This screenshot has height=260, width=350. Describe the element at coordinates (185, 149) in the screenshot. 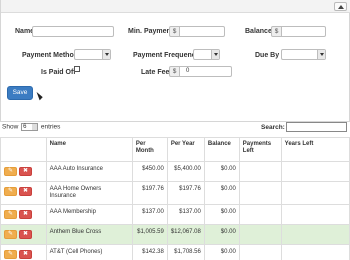

I see `column-header-per-year: Per Year` at that location.